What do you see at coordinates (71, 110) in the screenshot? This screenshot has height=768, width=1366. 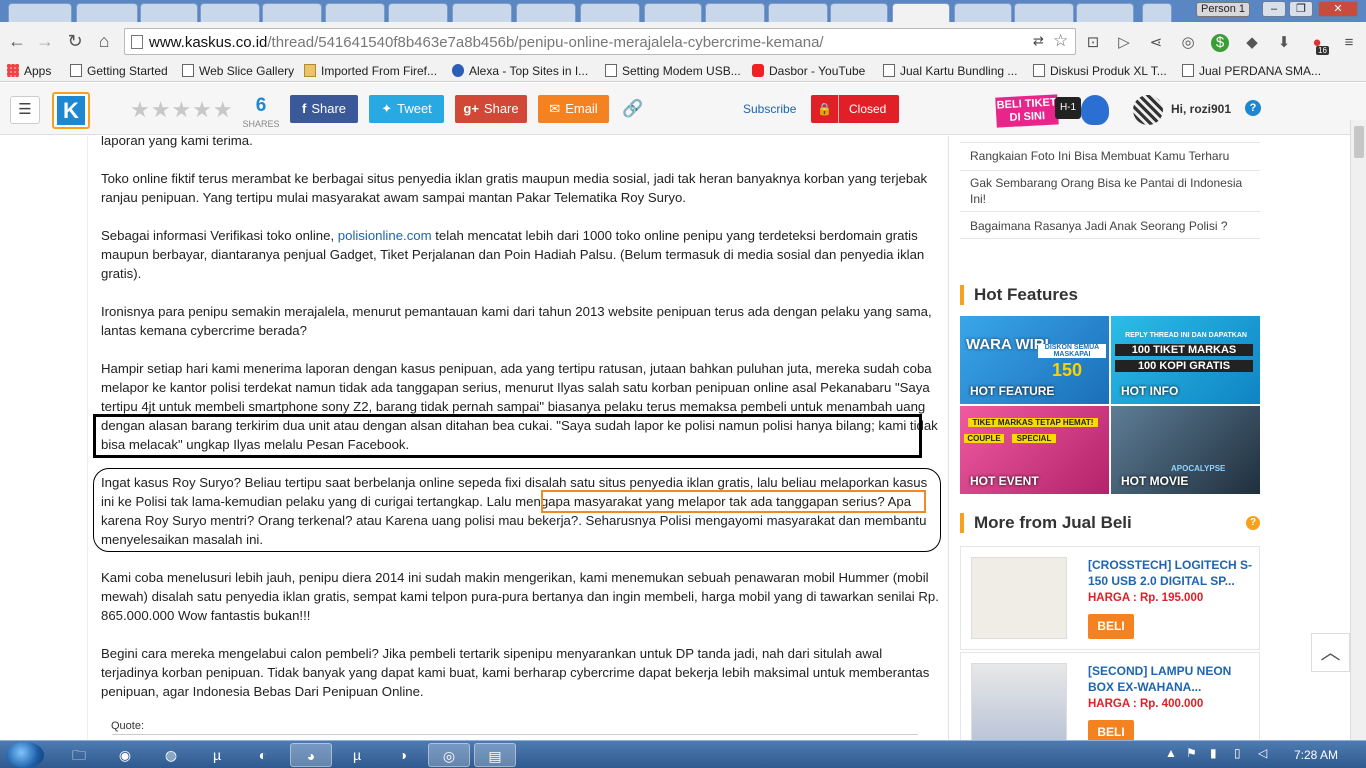 I see `kaskus-logo: K` at bounding box center [71, 110].